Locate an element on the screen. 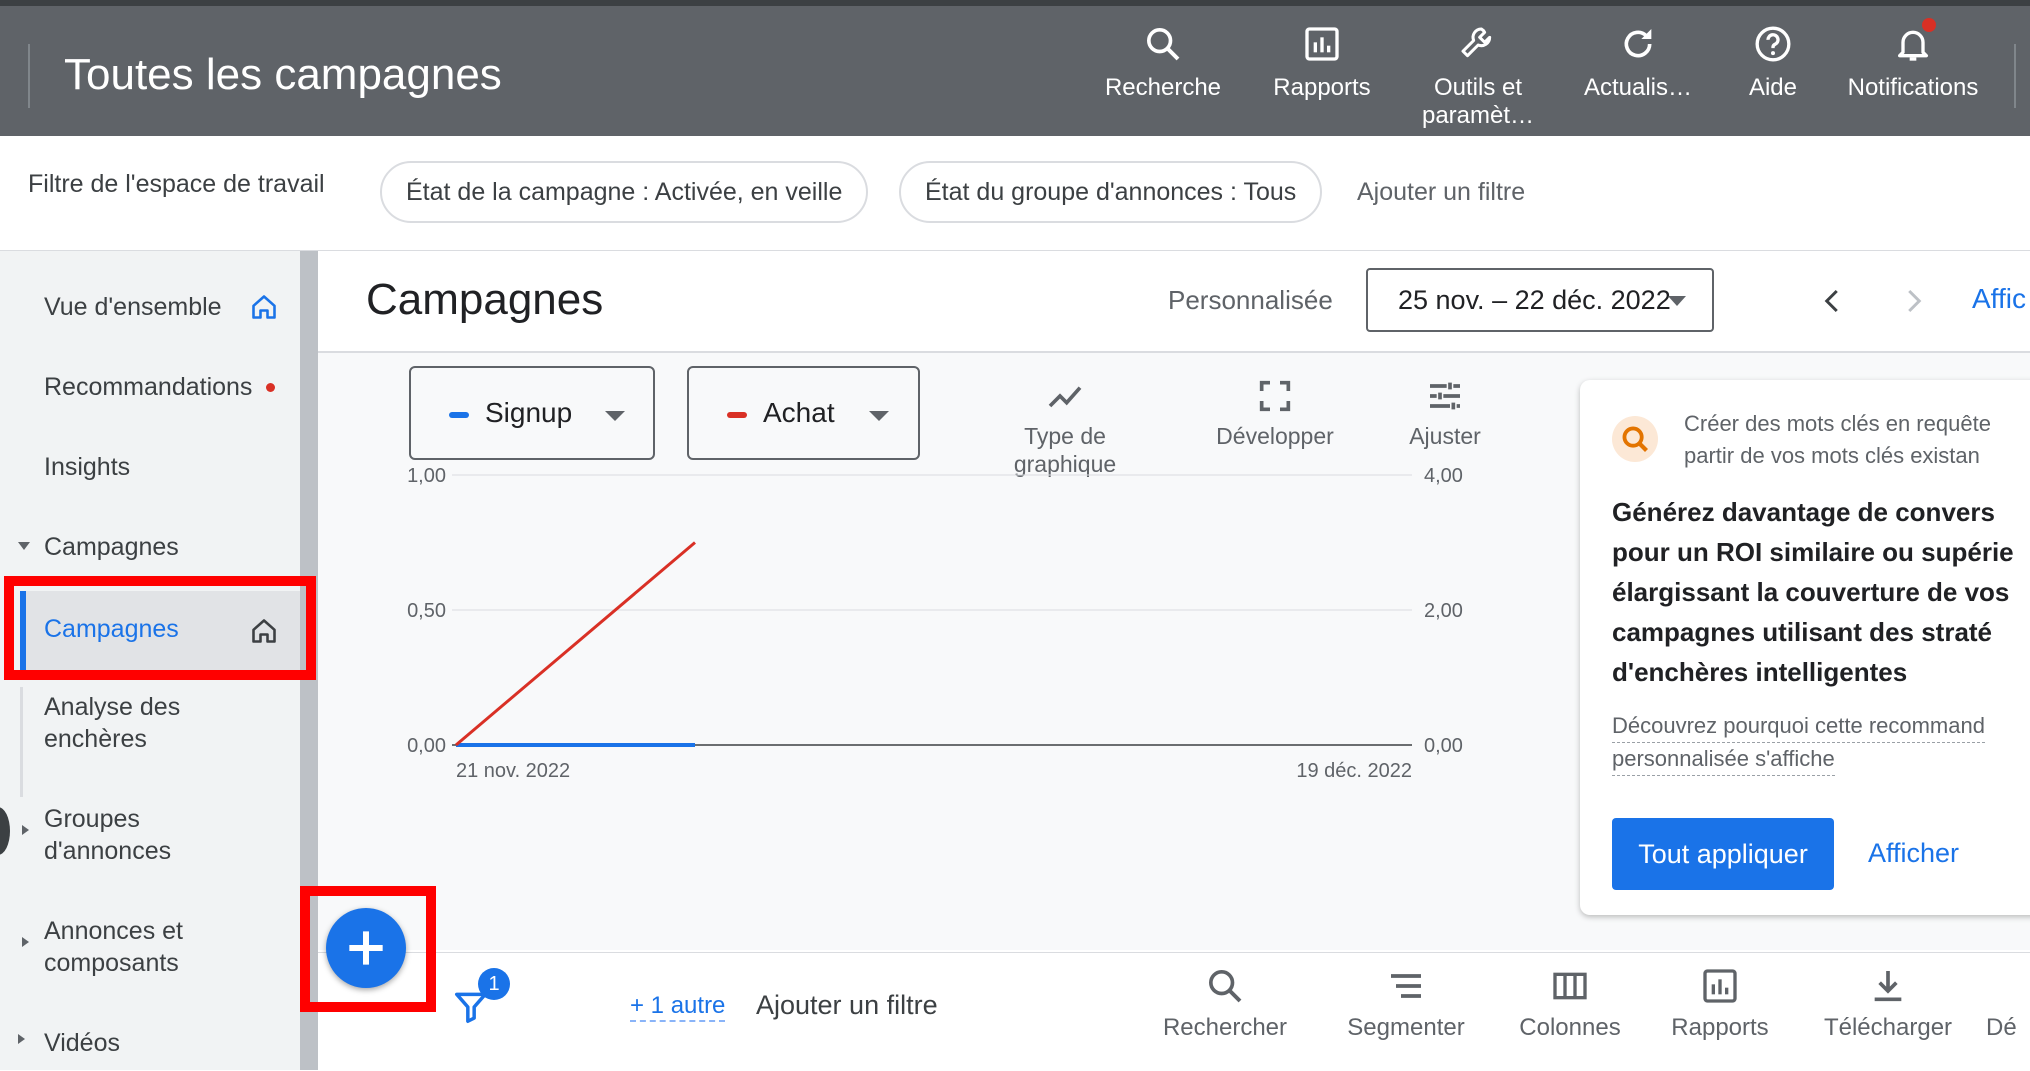 The image size is (2030, 1071). expand-label: Développer is located at coordinates (1275, 436).